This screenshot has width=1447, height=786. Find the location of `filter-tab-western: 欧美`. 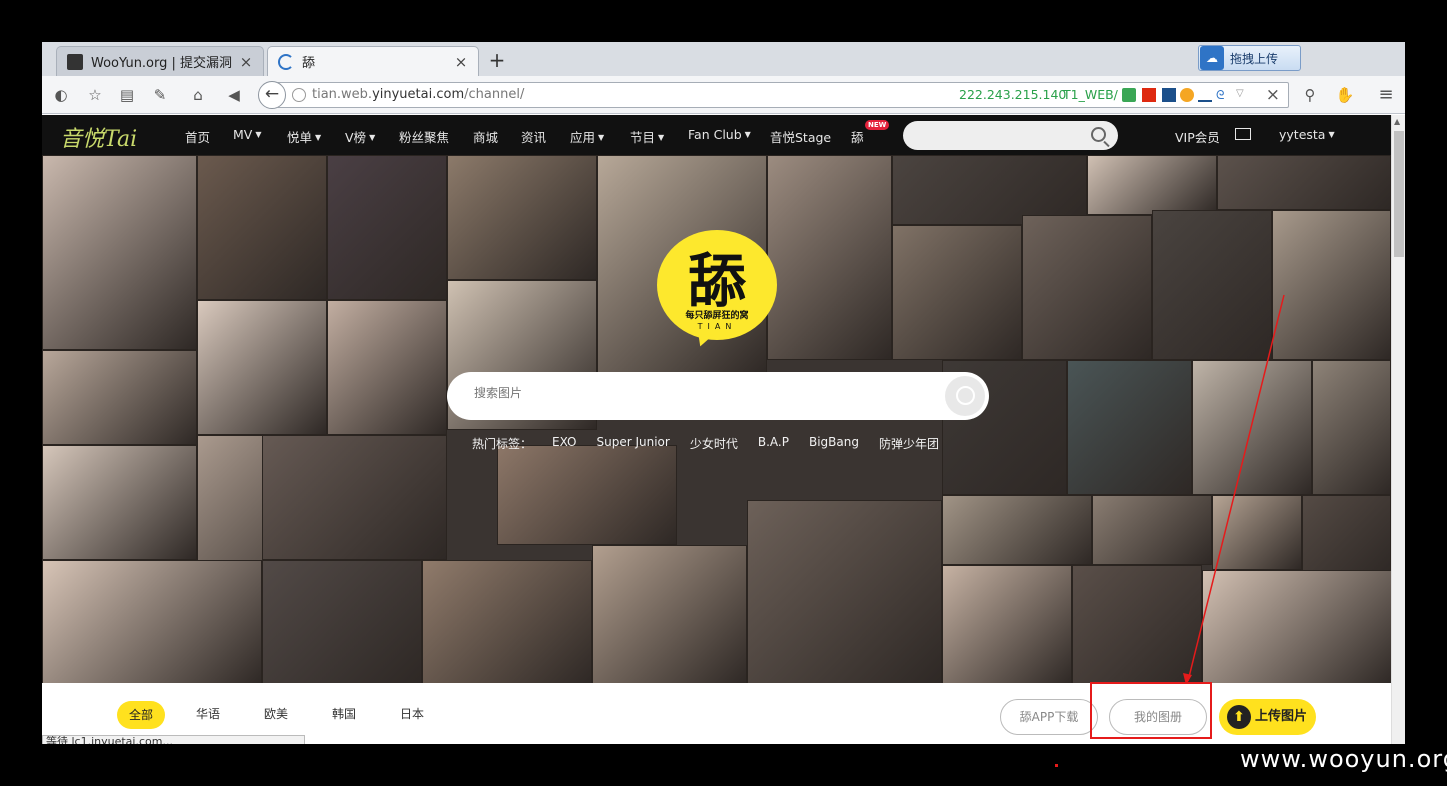

filter-tab-western: 欧美 is located at coordinates (276, 713).